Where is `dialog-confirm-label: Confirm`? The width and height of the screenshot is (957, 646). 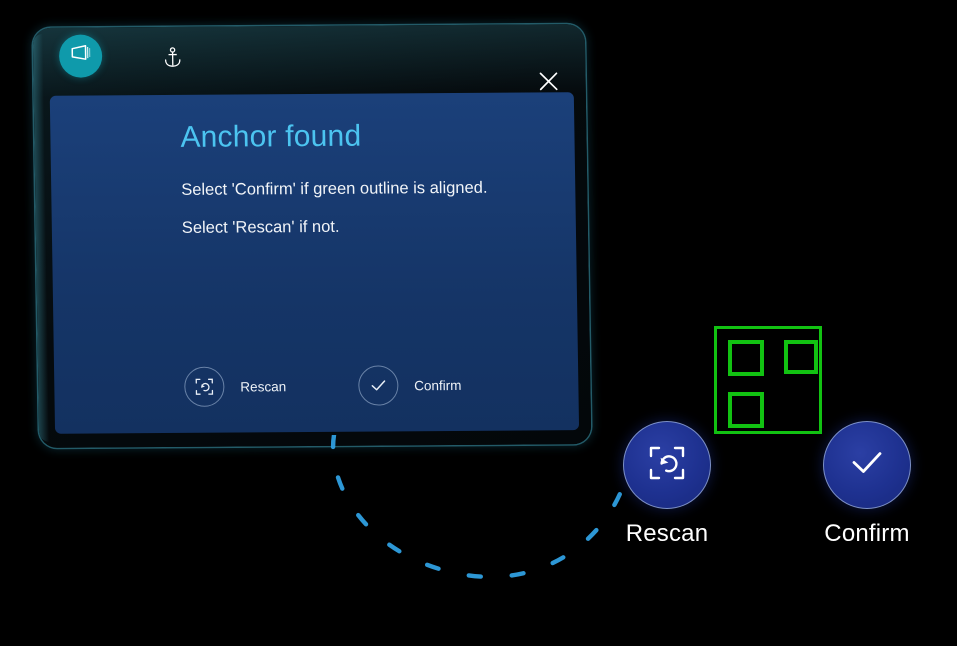
dialog-confirm-label: Confirm is located at coordinates (438, 385).